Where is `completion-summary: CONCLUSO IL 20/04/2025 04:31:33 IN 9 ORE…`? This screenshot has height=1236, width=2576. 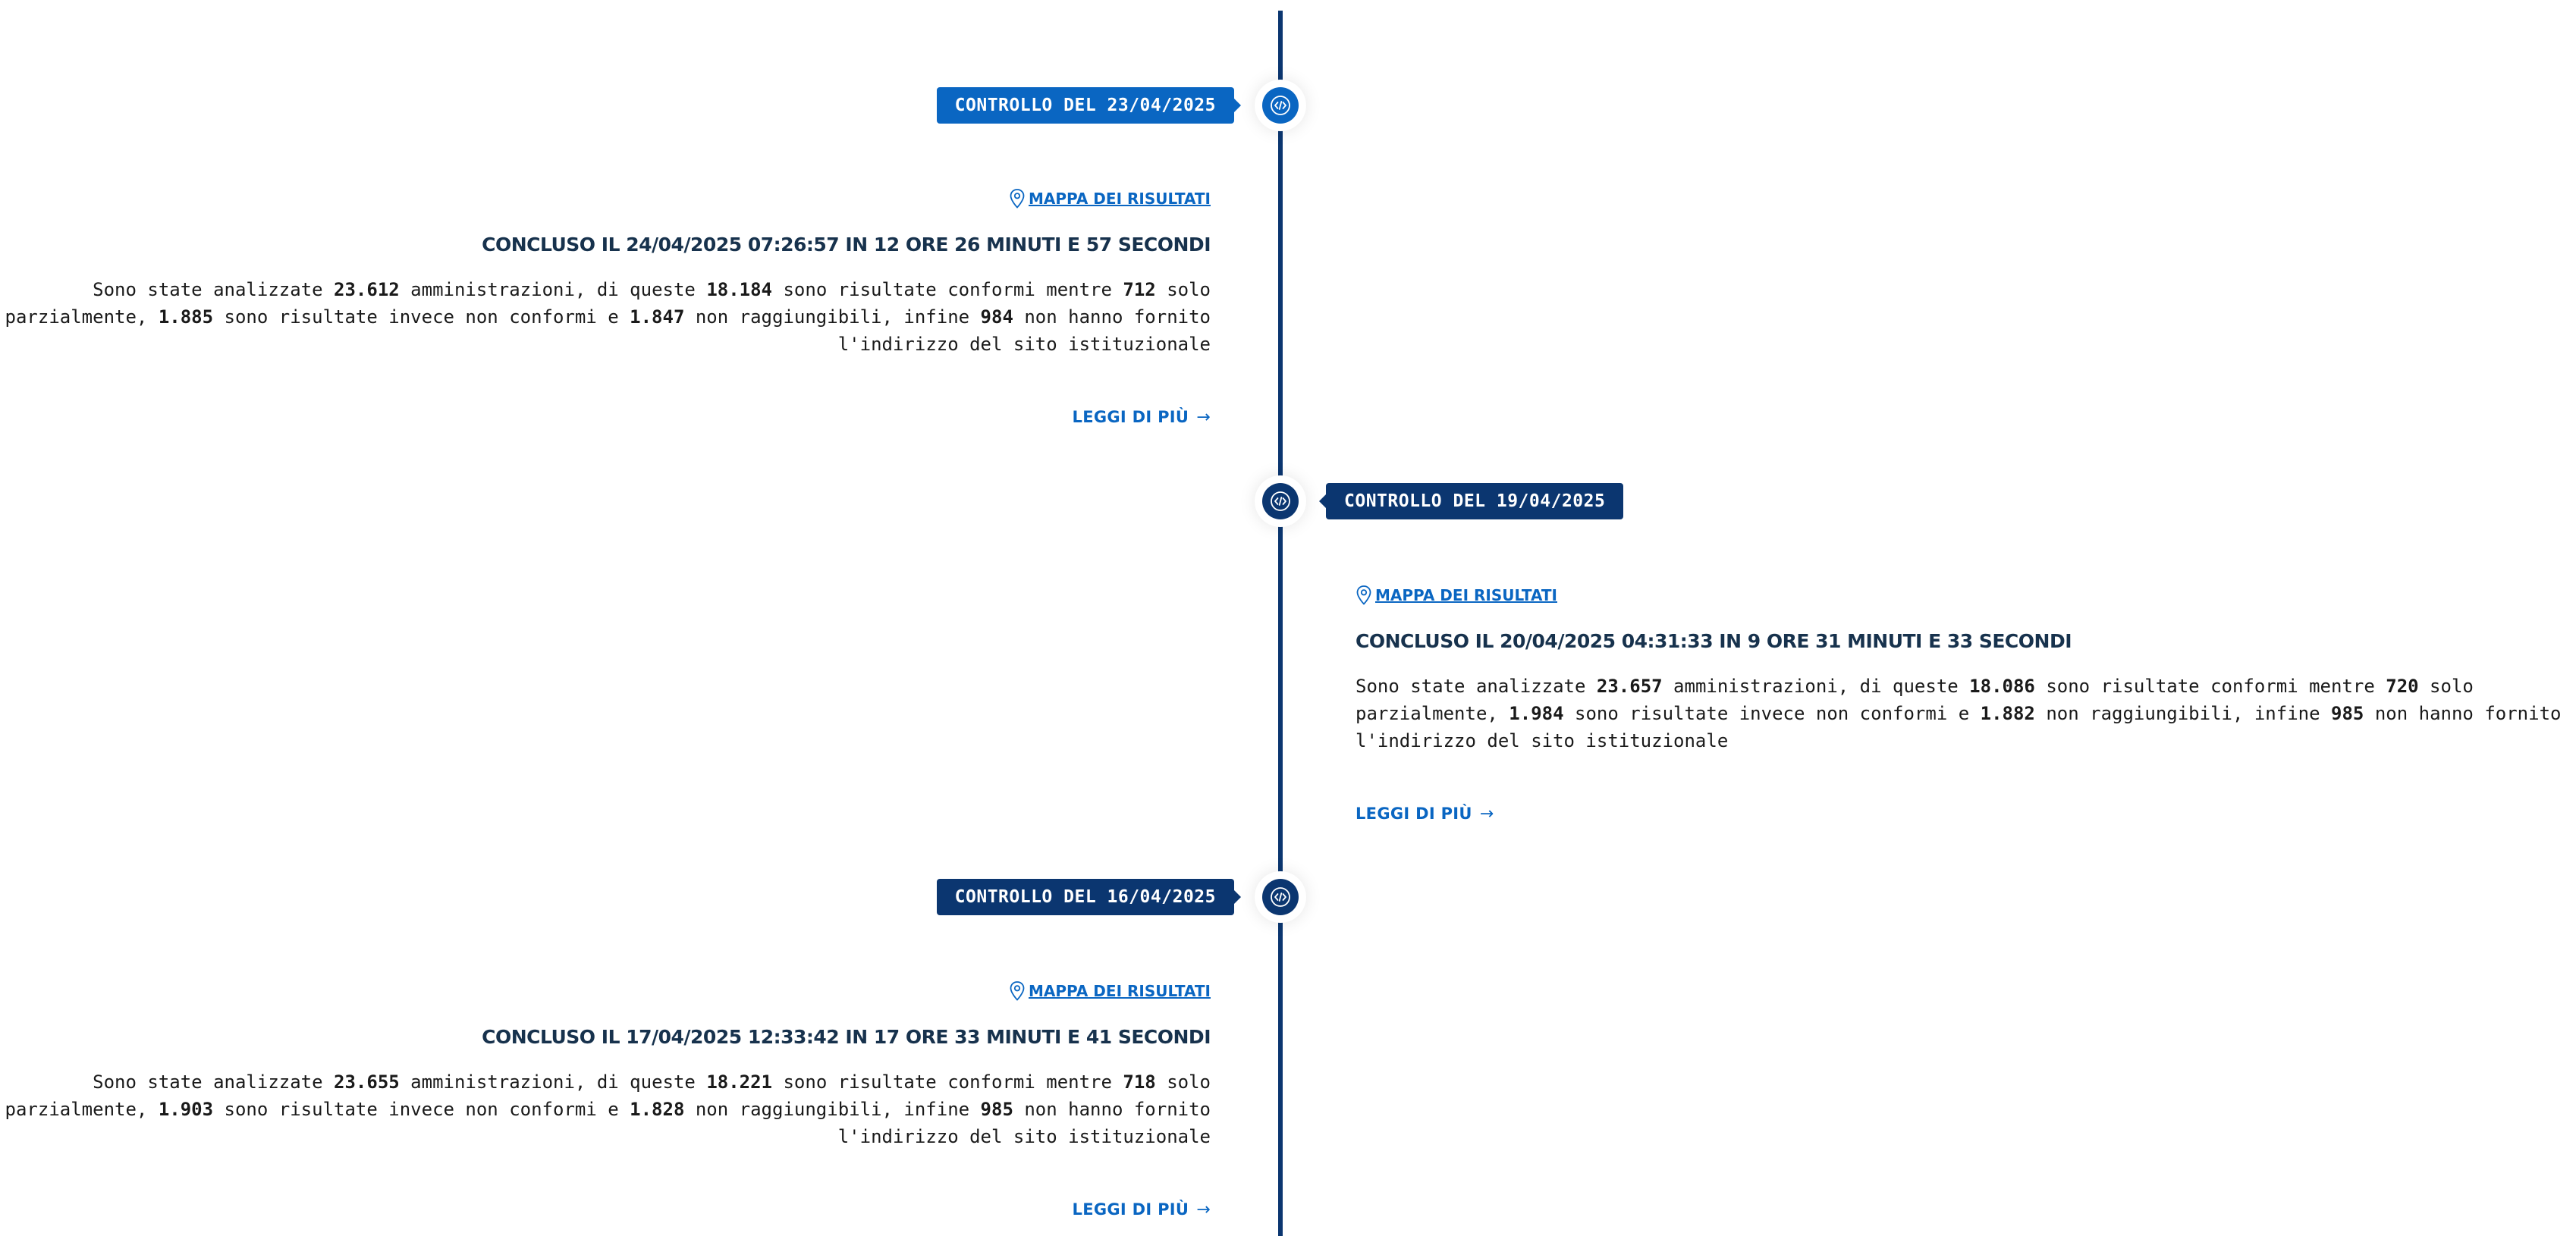
completion-summary: CONCLUSO IL 20/04/2025 04:31:33 IN 9 ORE… is located at coordinates (1714, 641).